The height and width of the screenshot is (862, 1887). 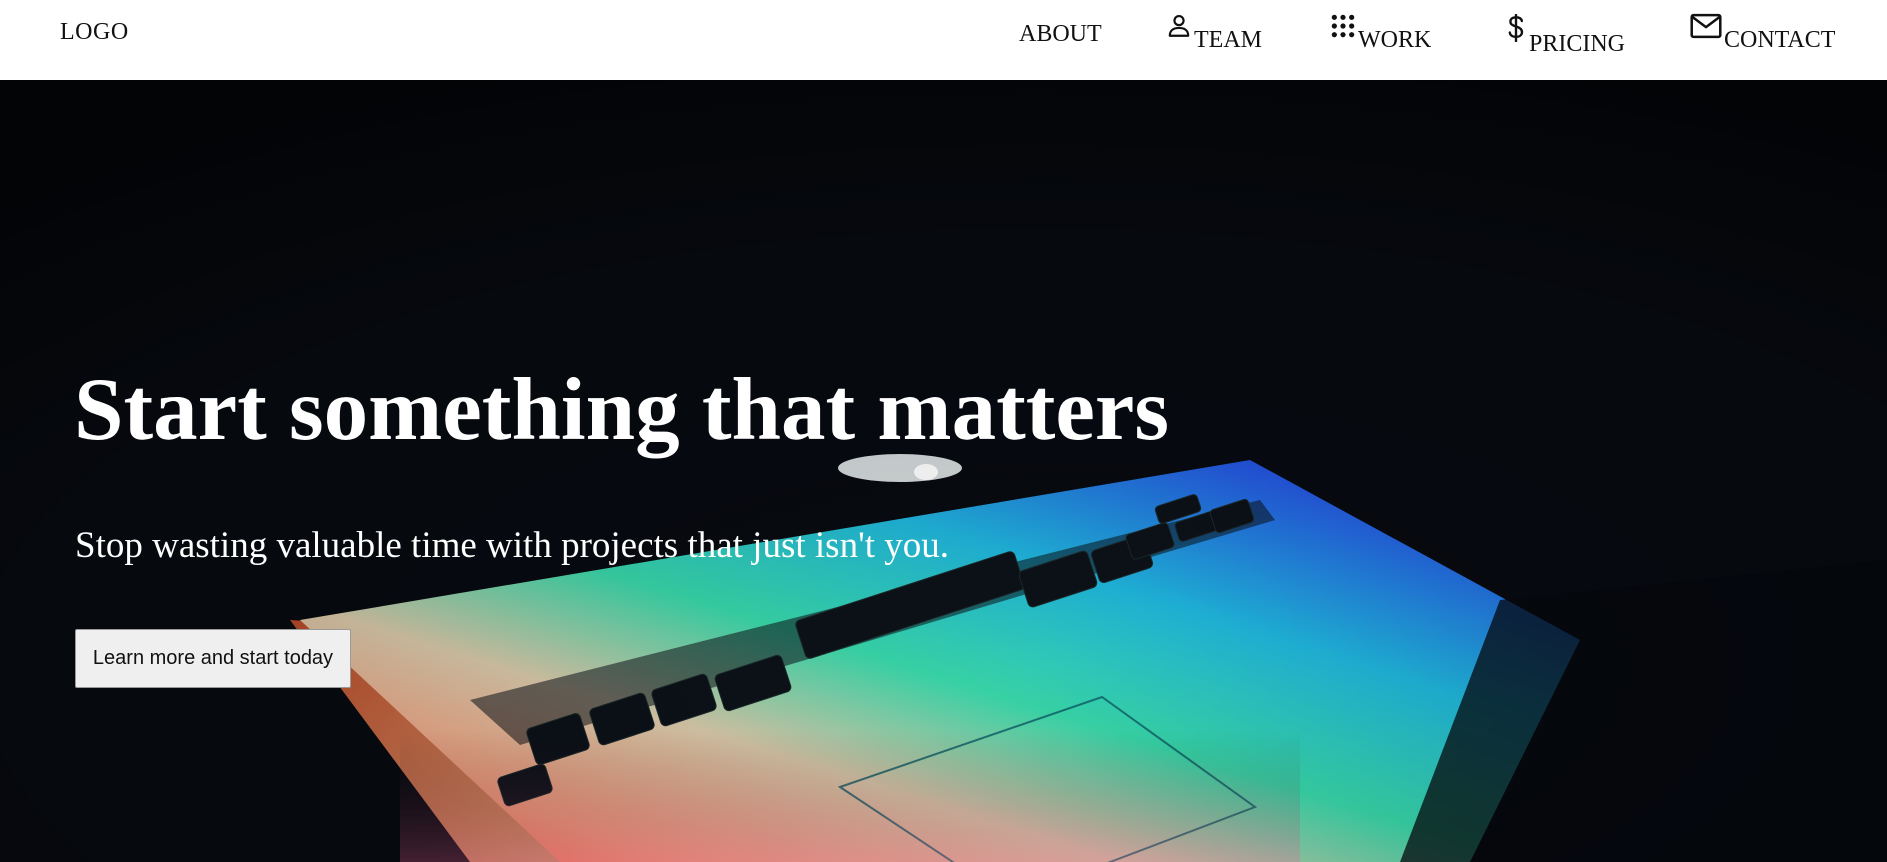 I want to click on nav-link-contact: CONTACT, so click(x=1763, y=33).